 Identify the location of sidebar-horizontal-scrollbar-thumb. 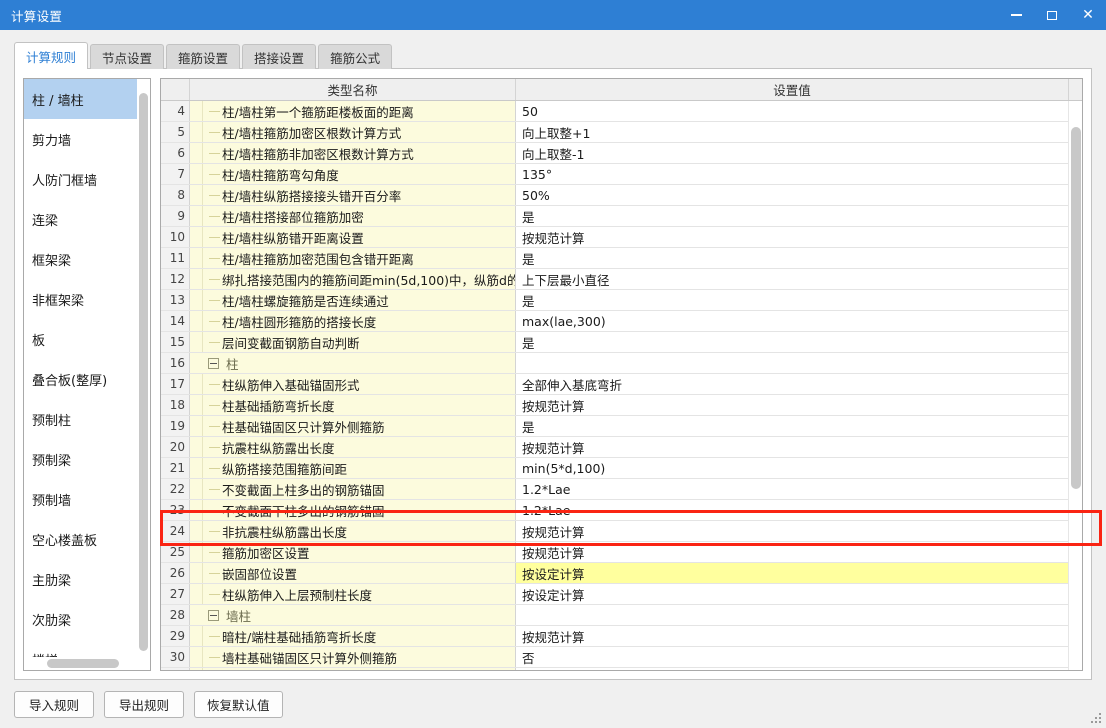
(83, 663).